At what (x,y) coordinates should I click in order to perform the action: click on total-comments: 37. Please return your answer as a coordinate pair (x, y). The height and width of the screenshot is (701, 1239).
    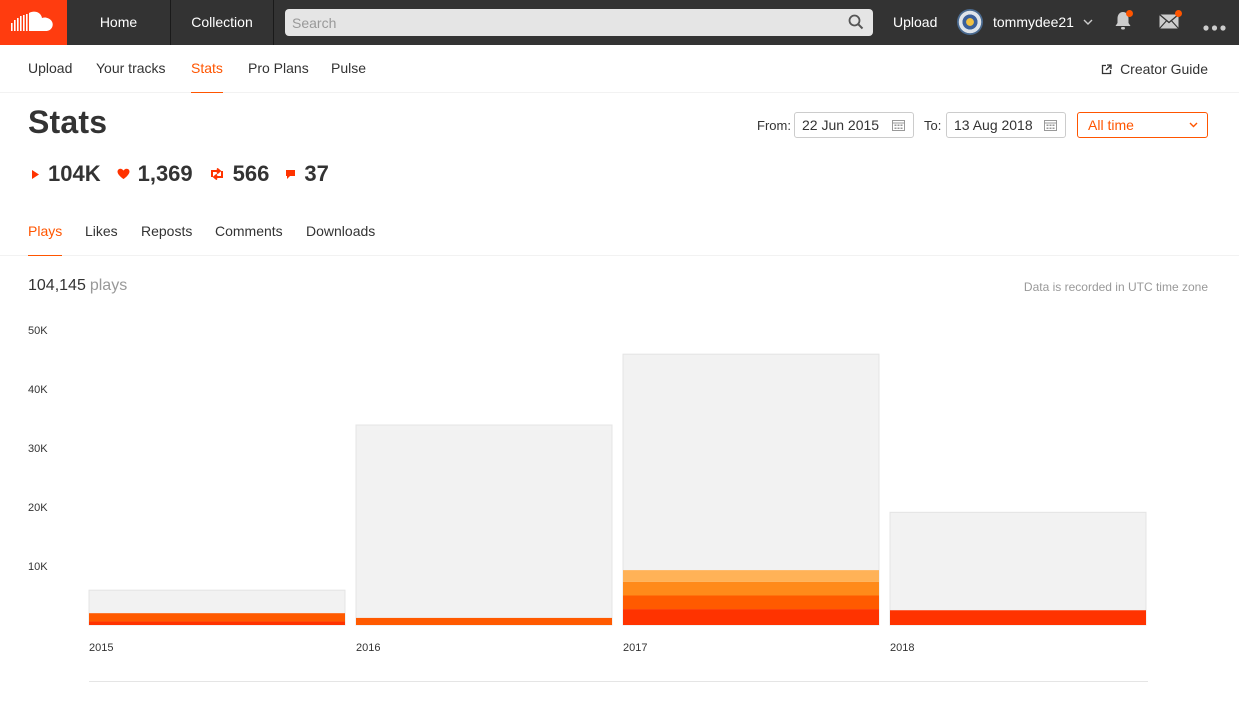
    Looking at the image, I should click on (307, 174).